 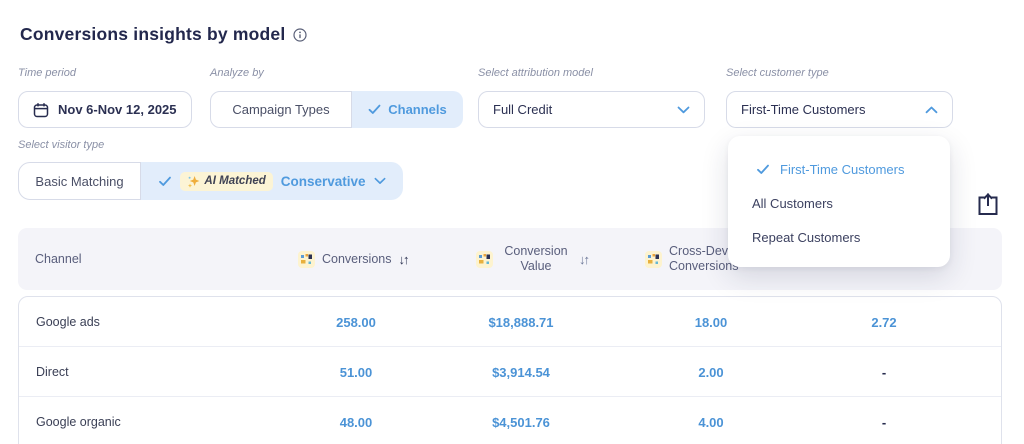 I want to click on ai-matched-segment: AI Matched Conservative, so click(x=272, y=181).